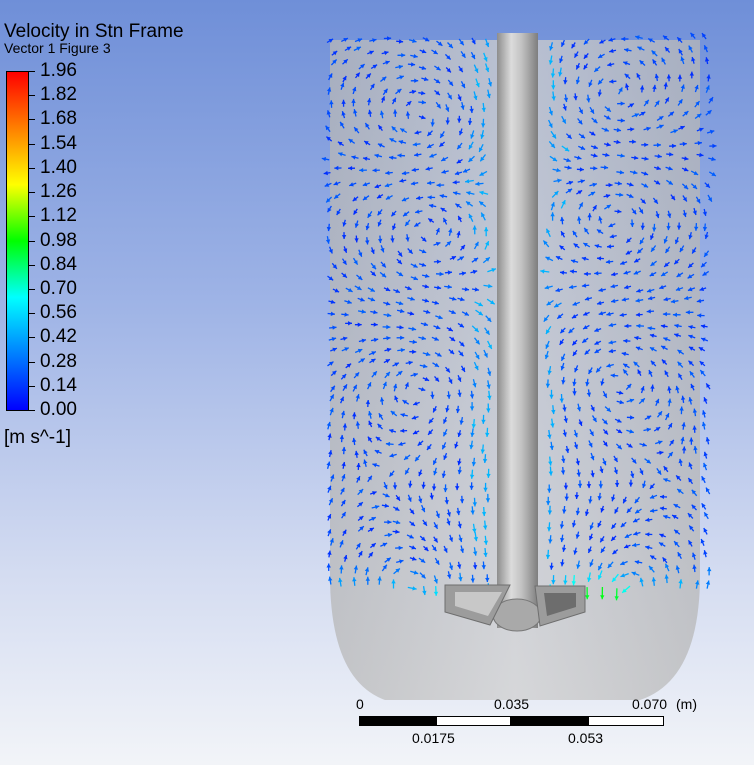  What do you see at coordinates (58, 361) in the screenshot?
I see `legend-label: 0.28` at bounding box center [58, 361].